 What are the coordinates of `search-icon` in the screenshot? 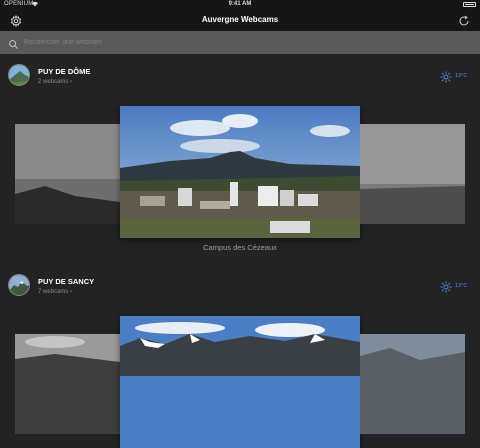 It's located at (13, 43).